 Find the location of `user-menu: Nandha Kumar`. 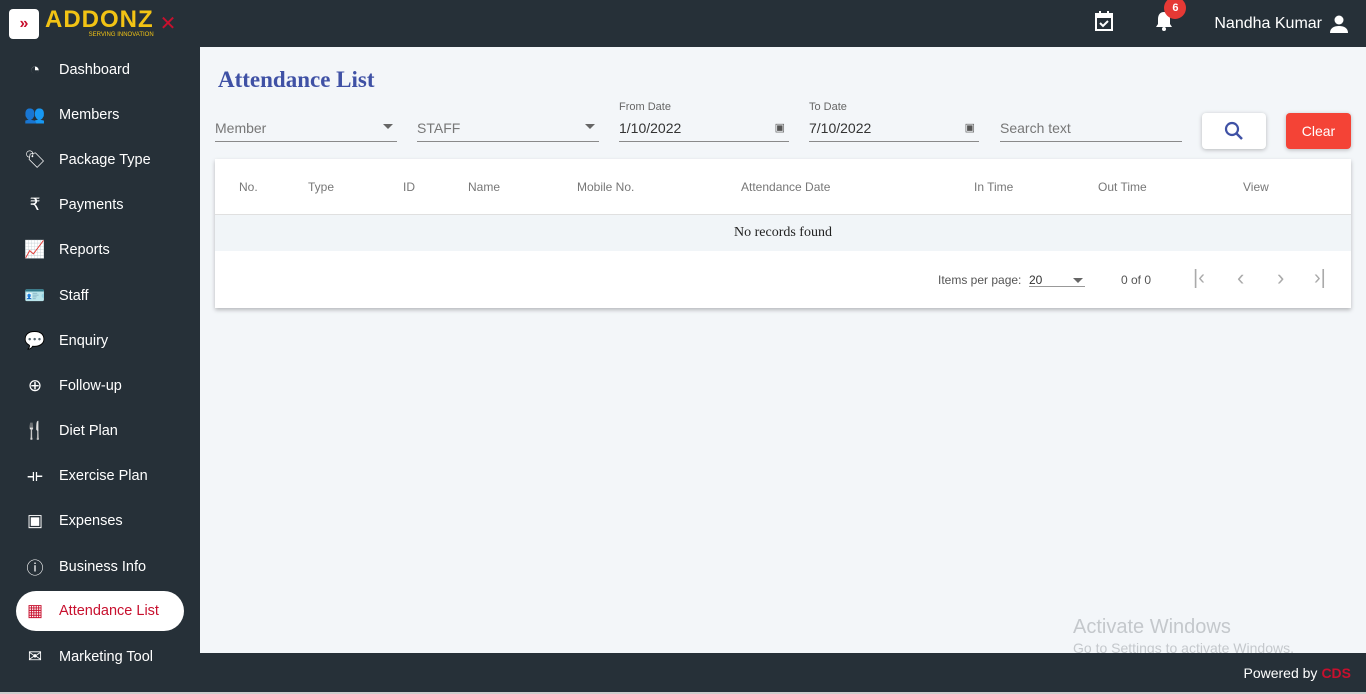

user-menu: Nandha Kumar is located at coordinates (1281, 24).